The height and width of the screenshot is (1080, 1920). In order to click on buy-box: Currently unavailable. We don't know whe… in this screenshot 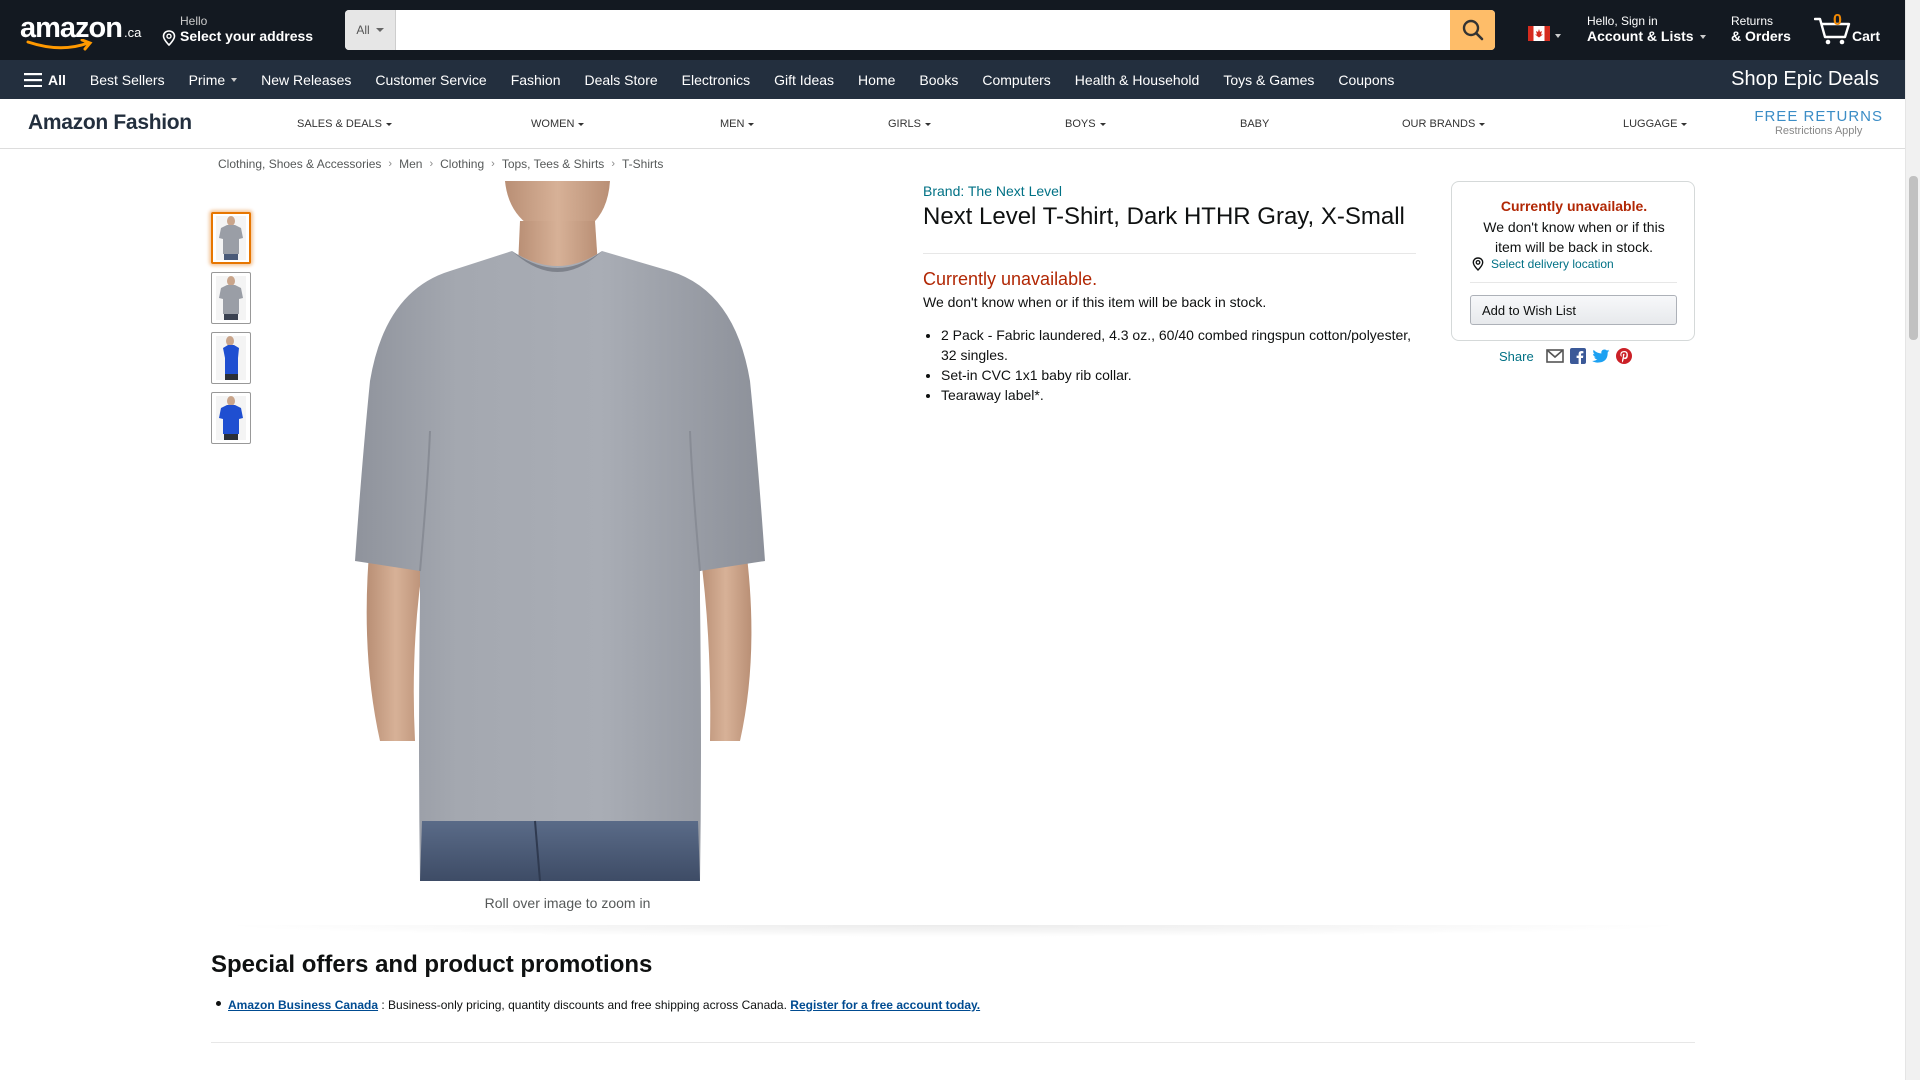, I will do `click(1573, 261)`.